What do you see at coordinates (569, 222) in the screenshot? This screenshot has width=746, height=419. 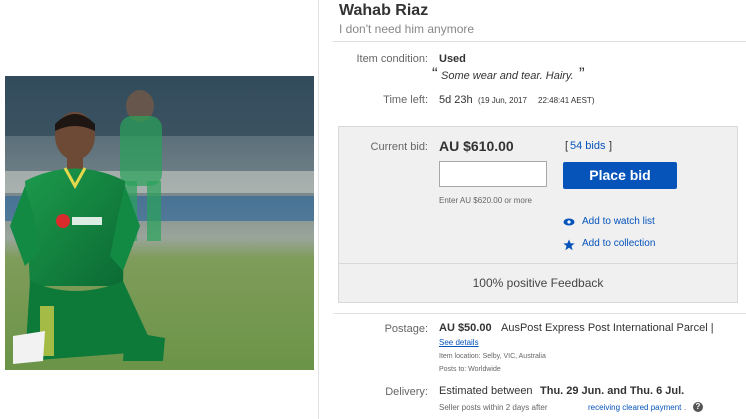 I see `eye-icon` at bounding box center [569, 222].